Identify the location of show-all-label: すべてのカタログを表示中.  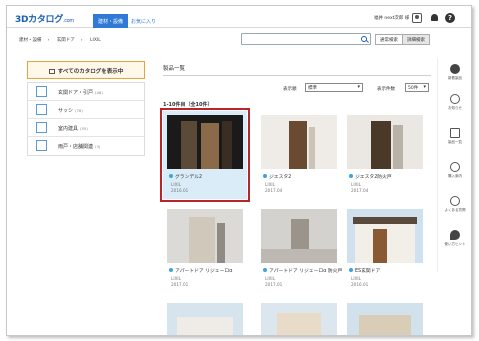
(90, 72).